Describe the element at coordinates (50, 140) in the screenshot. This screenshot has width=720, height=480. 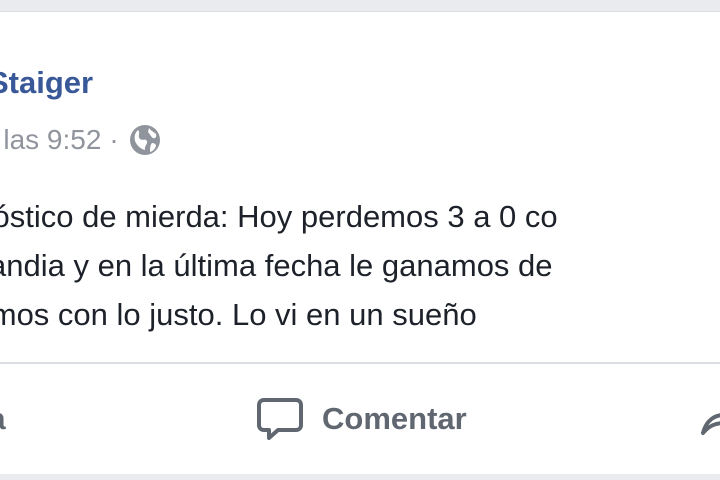
I see `post-timestamp: a las 9:52` at that location.